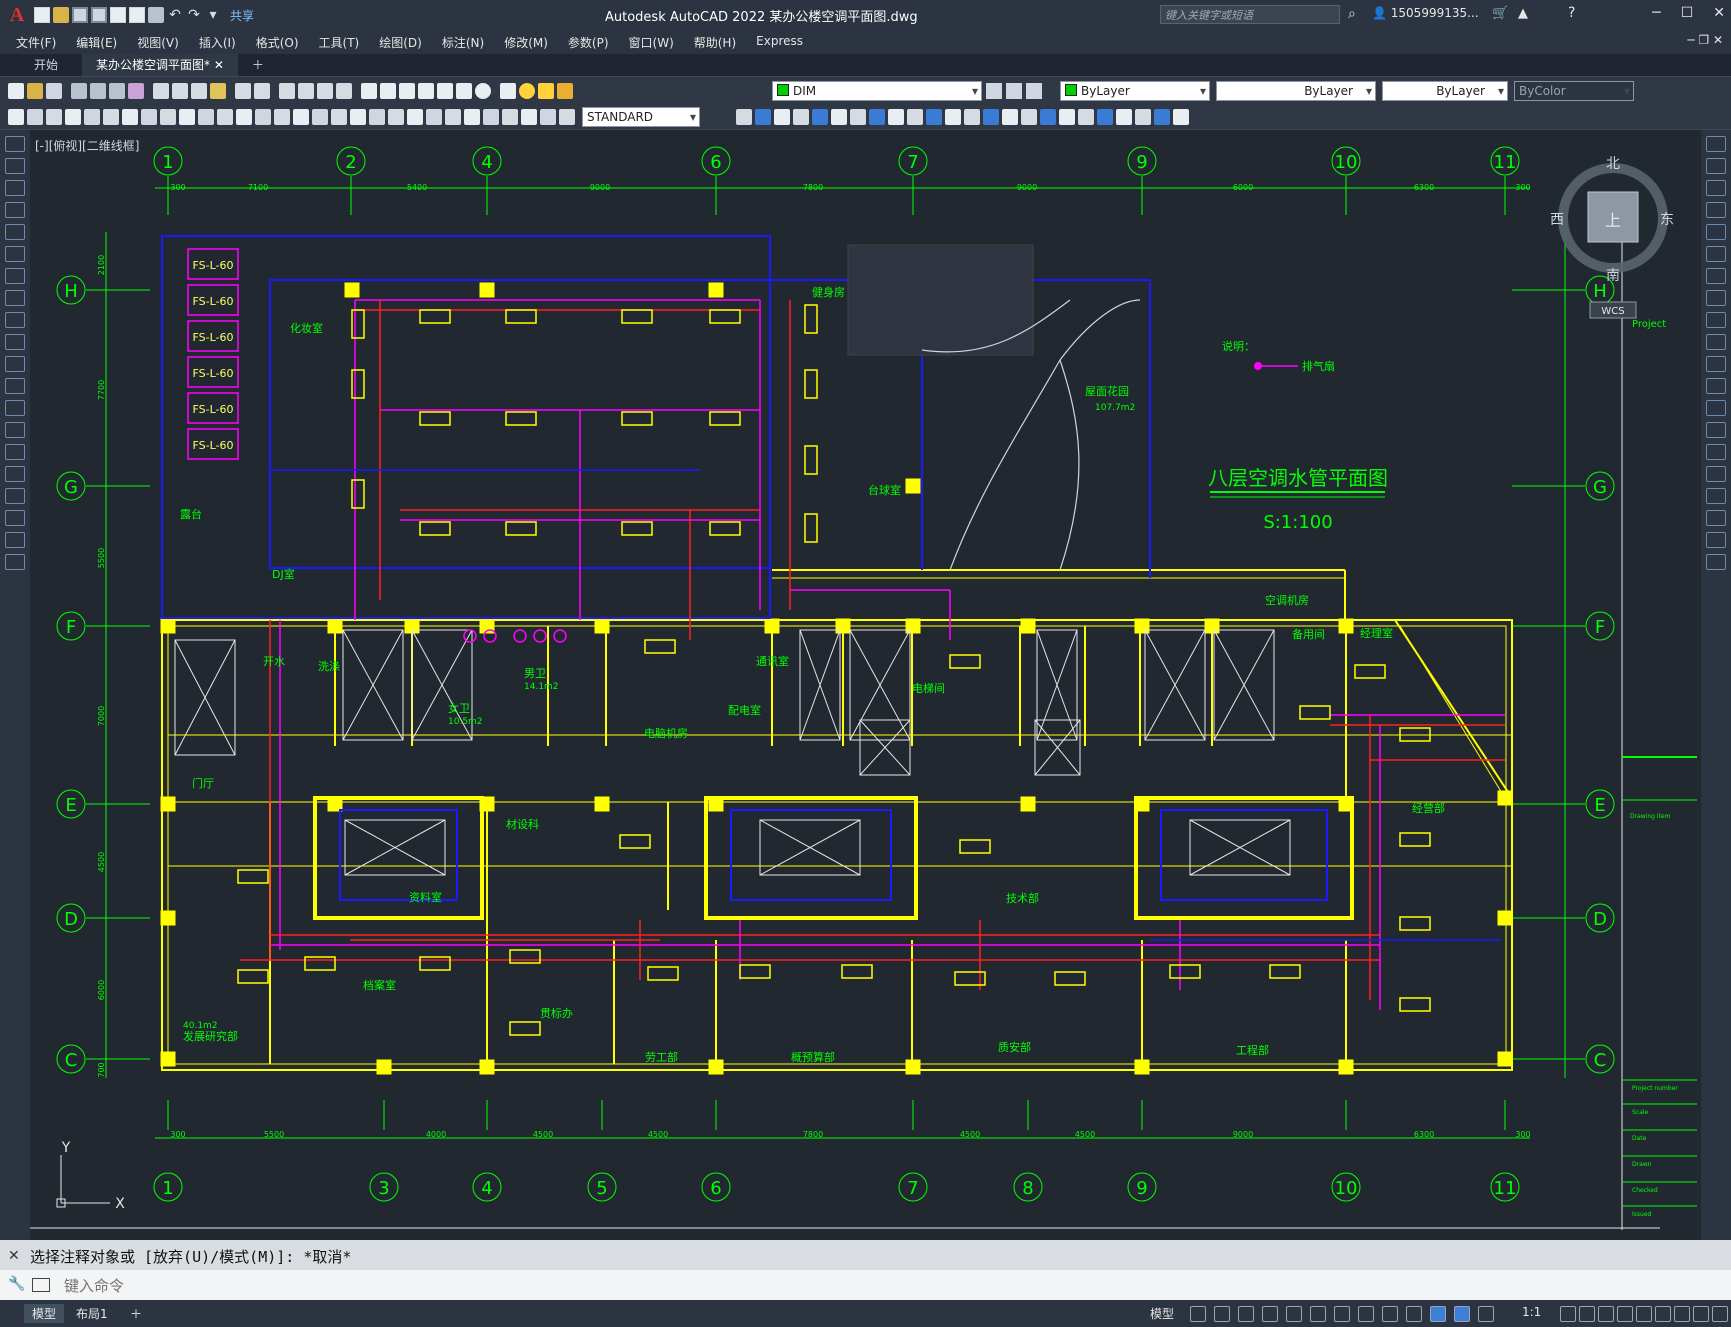 The width and height of the screenshot is (1731, 1327). Describe the element at coordinates (218, 90) in the screenshot. I see `tb-matchprop-icon` at that location.